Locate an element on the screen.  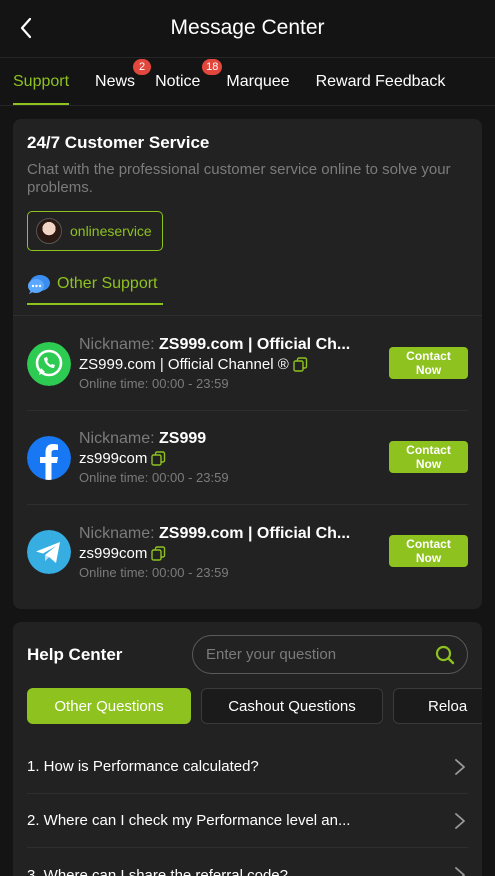
faq-question: 3. Where can I share the referral code? is located at coordinates (157, 871).